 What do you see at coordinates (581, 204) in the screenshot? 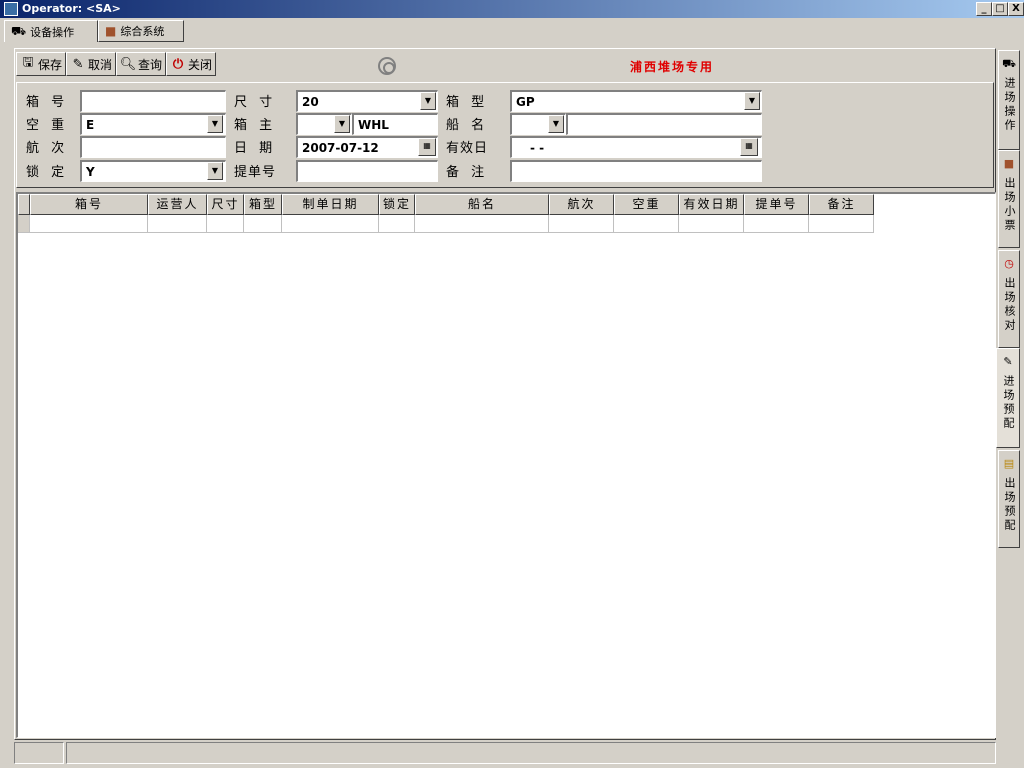
I see `column-header: 航次` at bounding box center [581, 204].